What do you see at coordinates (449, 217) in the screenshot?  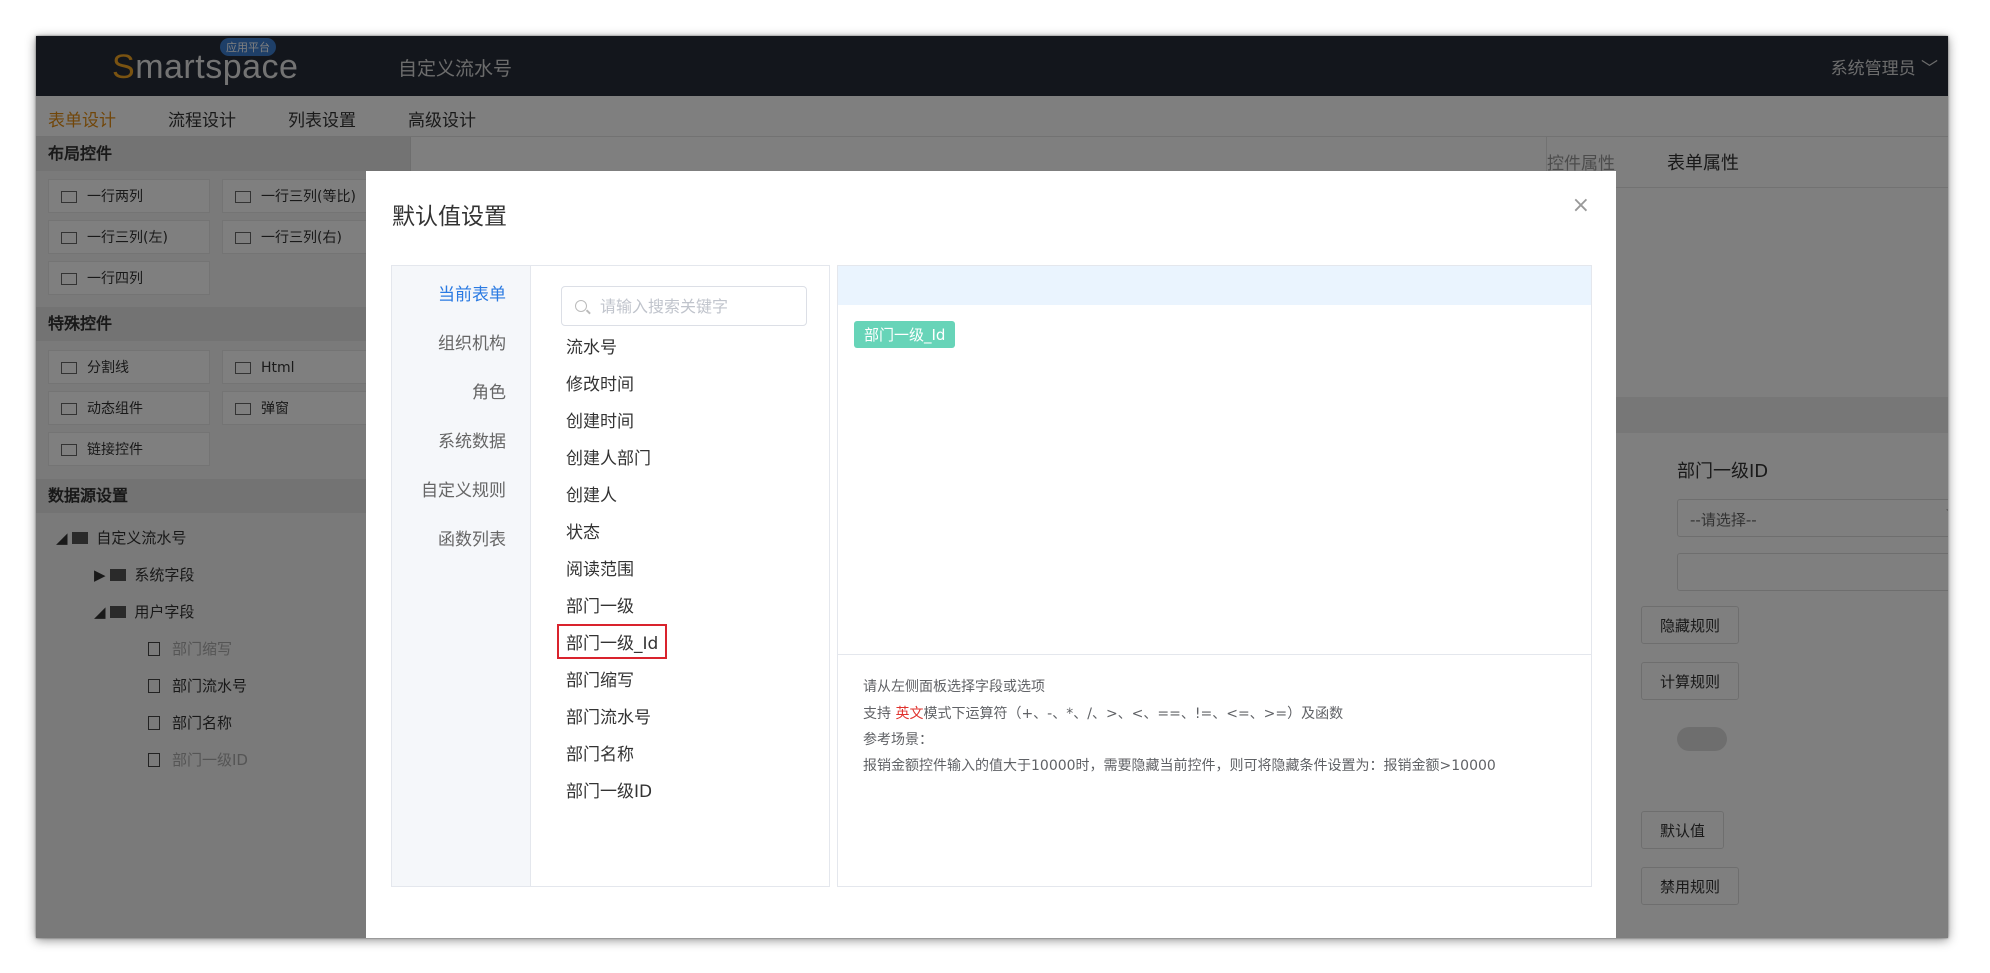 I see `dialog-title: 默认值设置` at bounding box center [449, 217].